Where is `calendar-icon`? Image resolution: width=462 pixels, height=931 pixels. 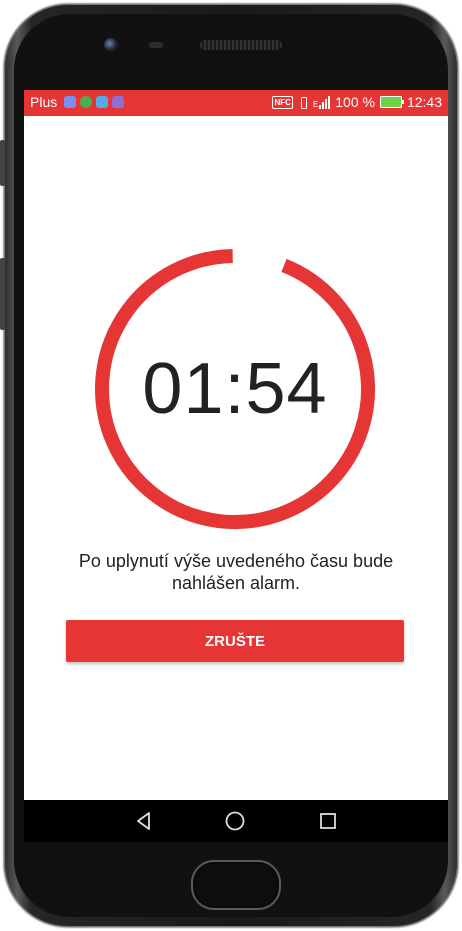
calendar-icon is located at coordinates (118, 102).